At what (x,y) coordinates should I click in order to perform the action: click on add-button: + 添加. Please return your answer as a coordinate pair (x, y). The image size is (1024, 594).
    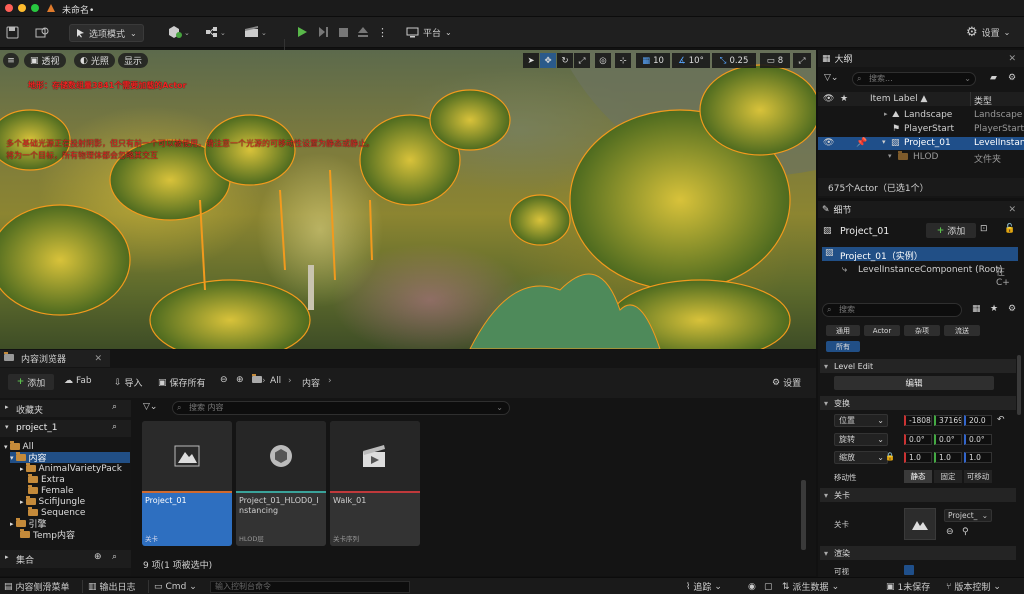
    Looking at the image, I should click on (31, 382).